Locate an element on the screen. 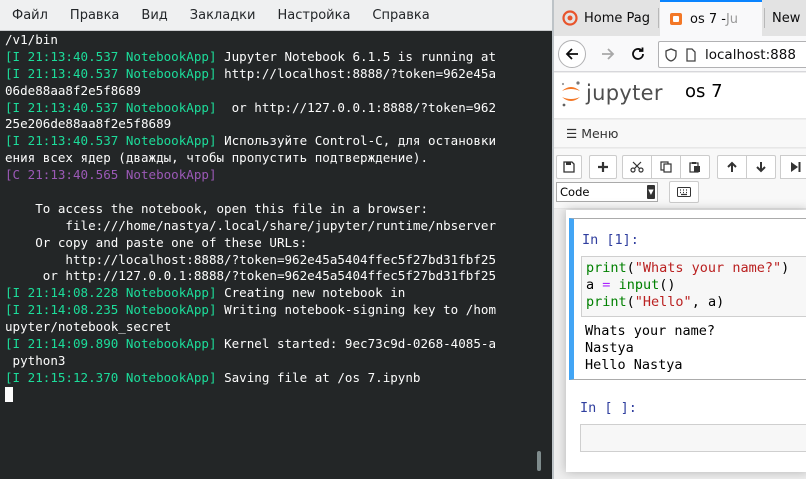 This screenshot has width=806, height=479. menu-bookmarks: Закладки is located at coordinates (223, 15).